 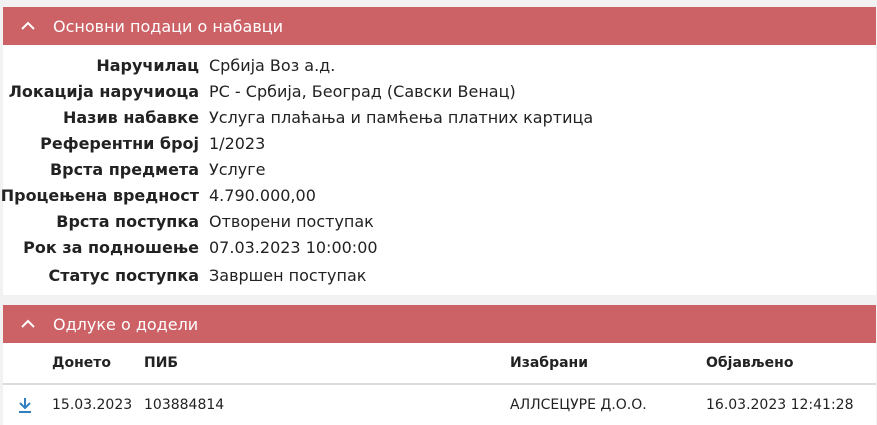 I want to click on info-value: РС - Србија, Београд (Савски Венац), so click(x=362, y=91).